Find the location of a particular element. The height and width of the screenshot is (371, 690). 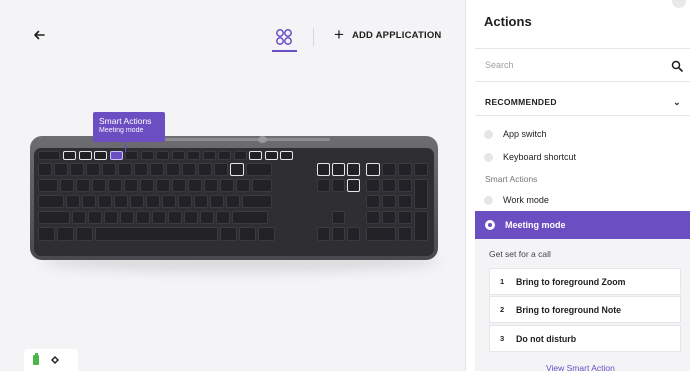

search-icon is located at coordinates (677, 66).